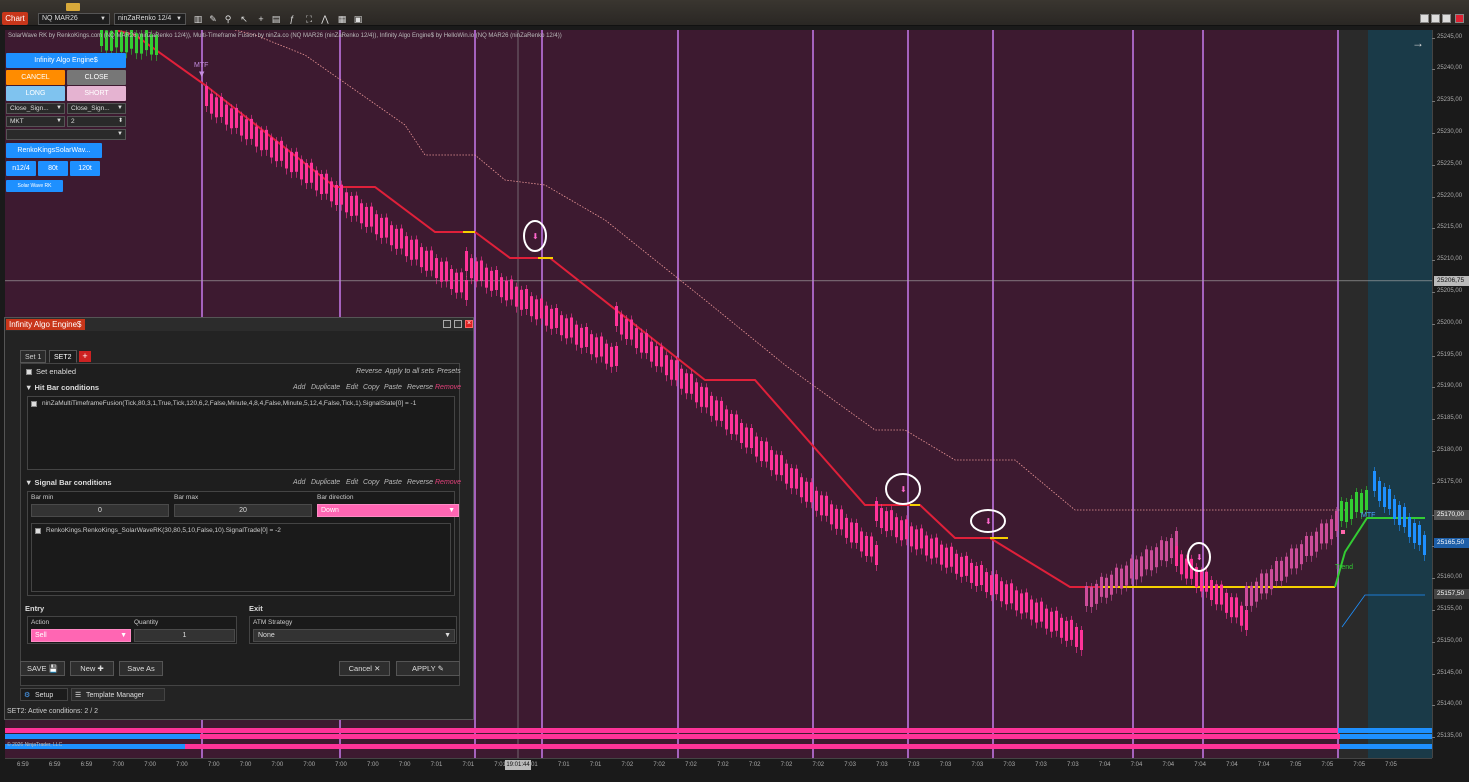 The width and height of the screenshot is (1469, 782). I want to click on chart-window-tab: Chart, so click(15, 18).